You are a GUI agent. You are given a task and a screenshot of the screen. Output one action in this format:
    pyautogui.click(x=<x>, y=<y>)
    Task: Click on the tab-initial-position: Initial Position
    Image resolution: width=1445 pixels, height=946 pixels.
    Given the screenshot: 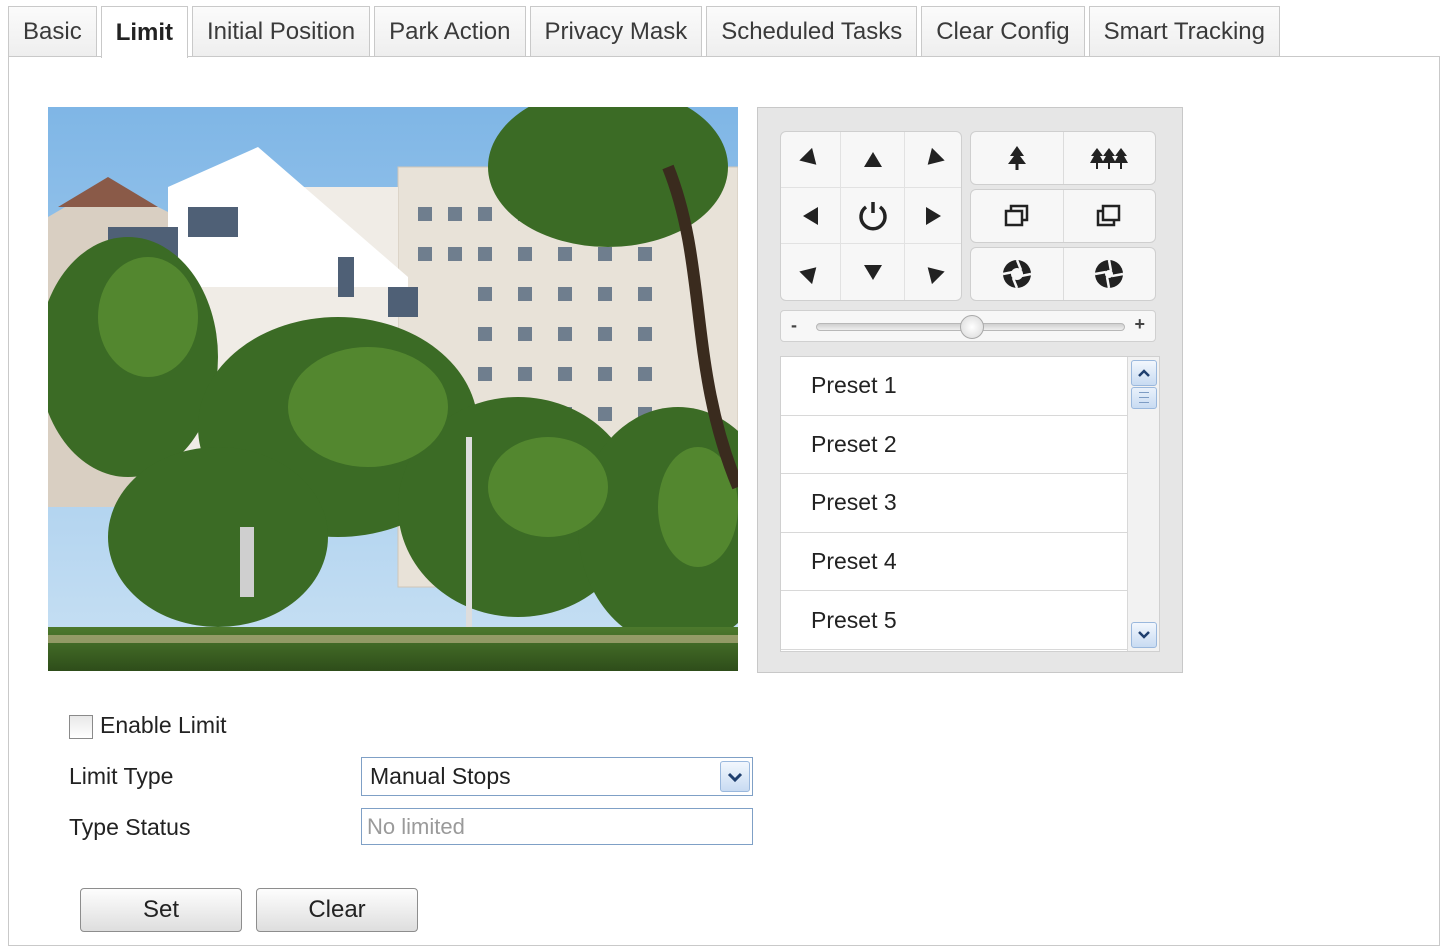 What is the action you would take?
    pyautogui.click(x=281, y=31)
    